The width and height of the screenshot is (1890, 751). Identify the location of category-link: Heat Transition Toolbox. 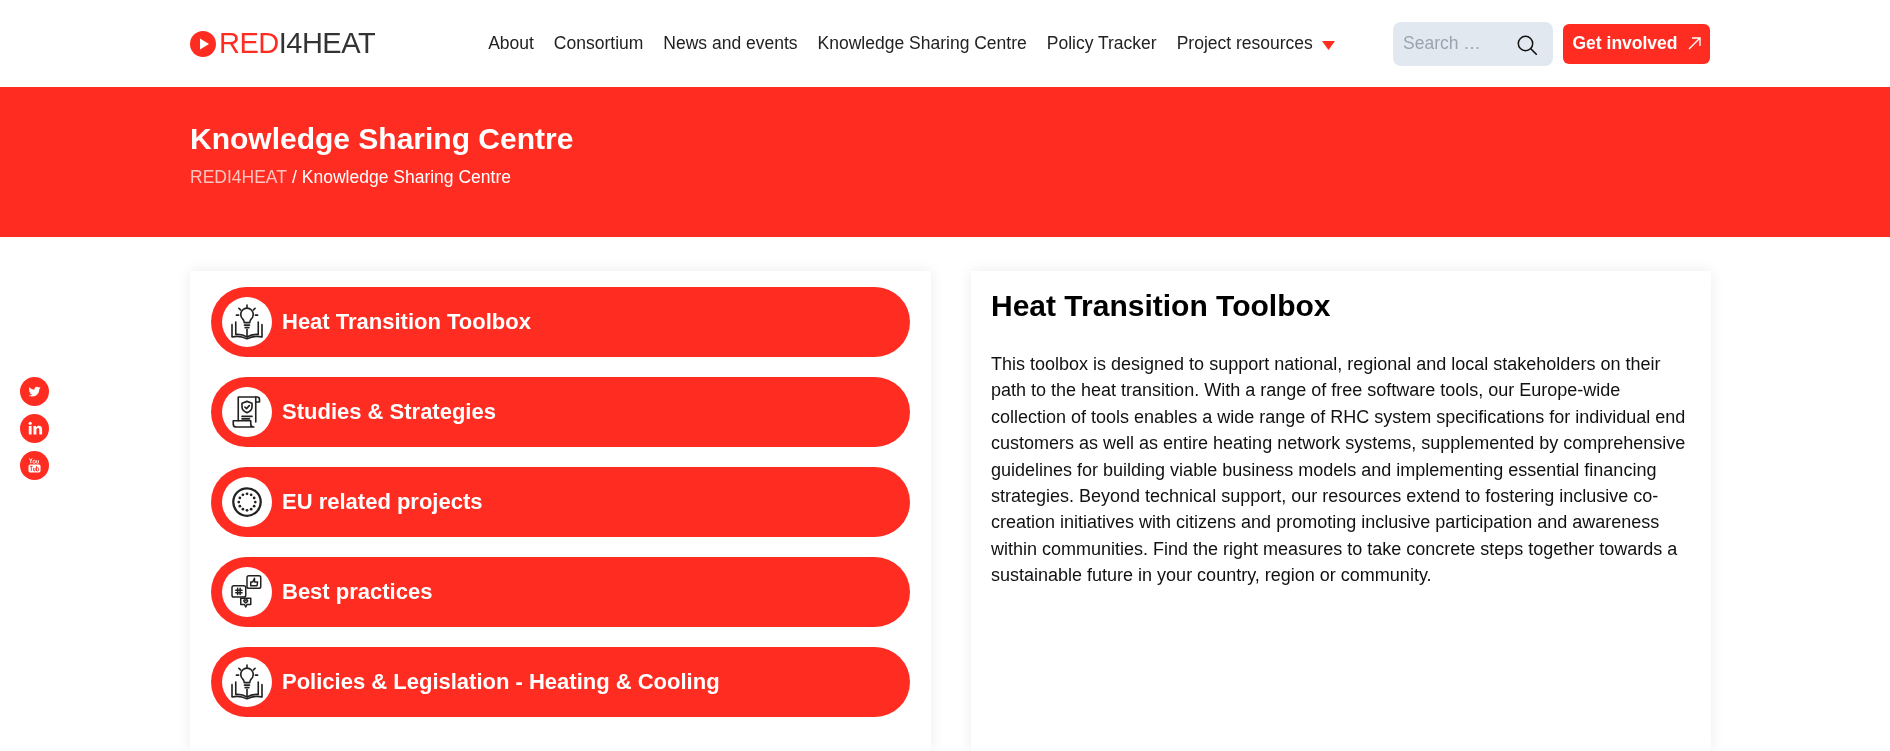
(560, 322).